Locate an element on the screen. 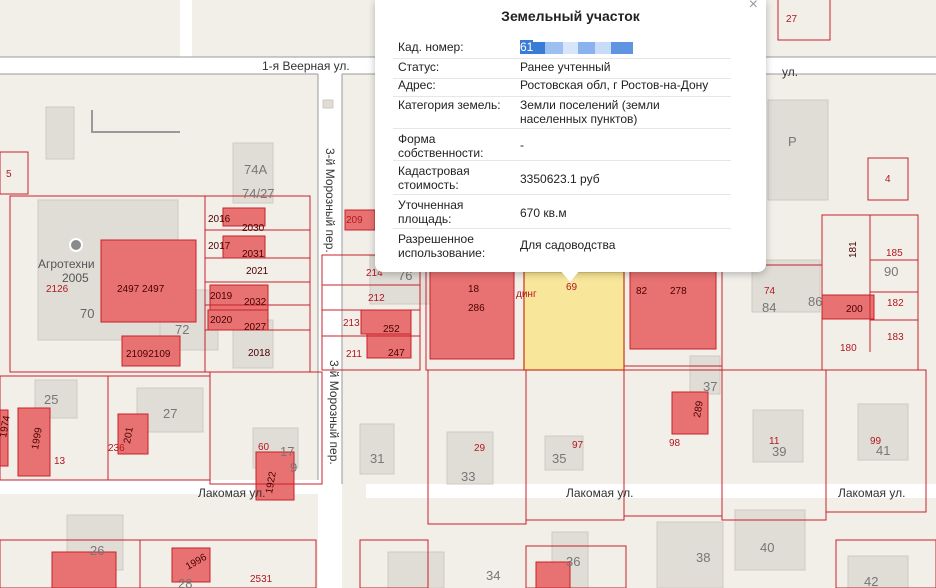 Image resolution: width=936 pixels, height=588 pixels. label-252: 252 is located at coordinates (391, 329).